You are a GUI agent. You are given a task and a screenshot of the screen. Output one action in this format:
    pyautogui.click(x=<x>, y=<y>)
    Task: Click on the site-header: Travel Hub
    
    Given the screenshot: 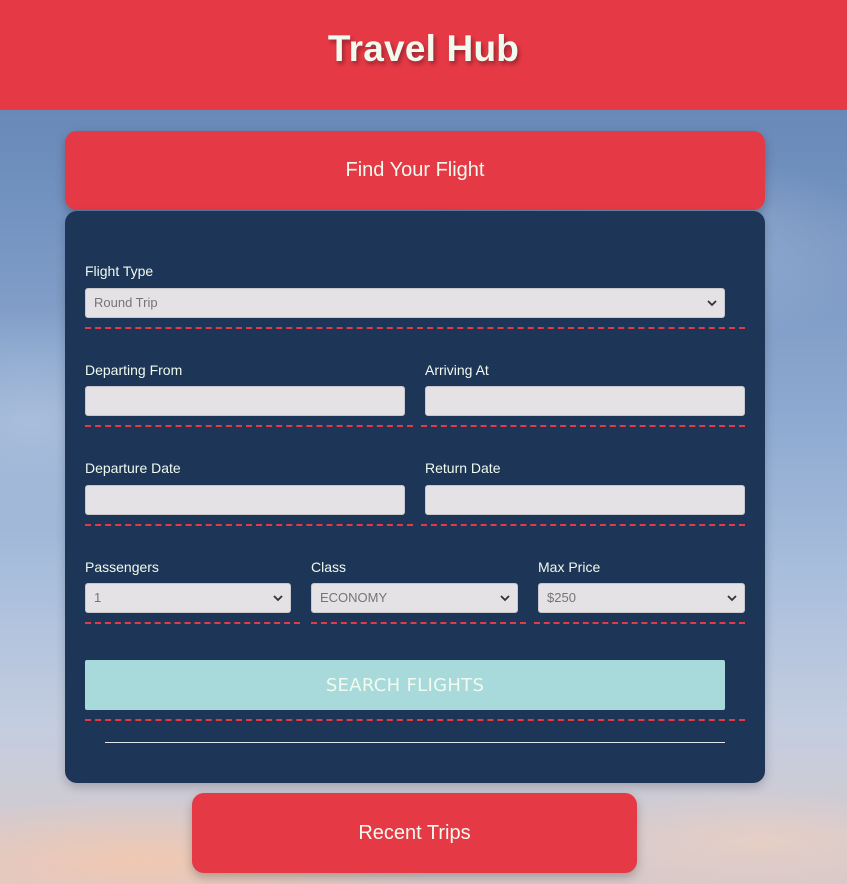 What is the action you would take?
    pyautogui.click(x=423, y=55)
    